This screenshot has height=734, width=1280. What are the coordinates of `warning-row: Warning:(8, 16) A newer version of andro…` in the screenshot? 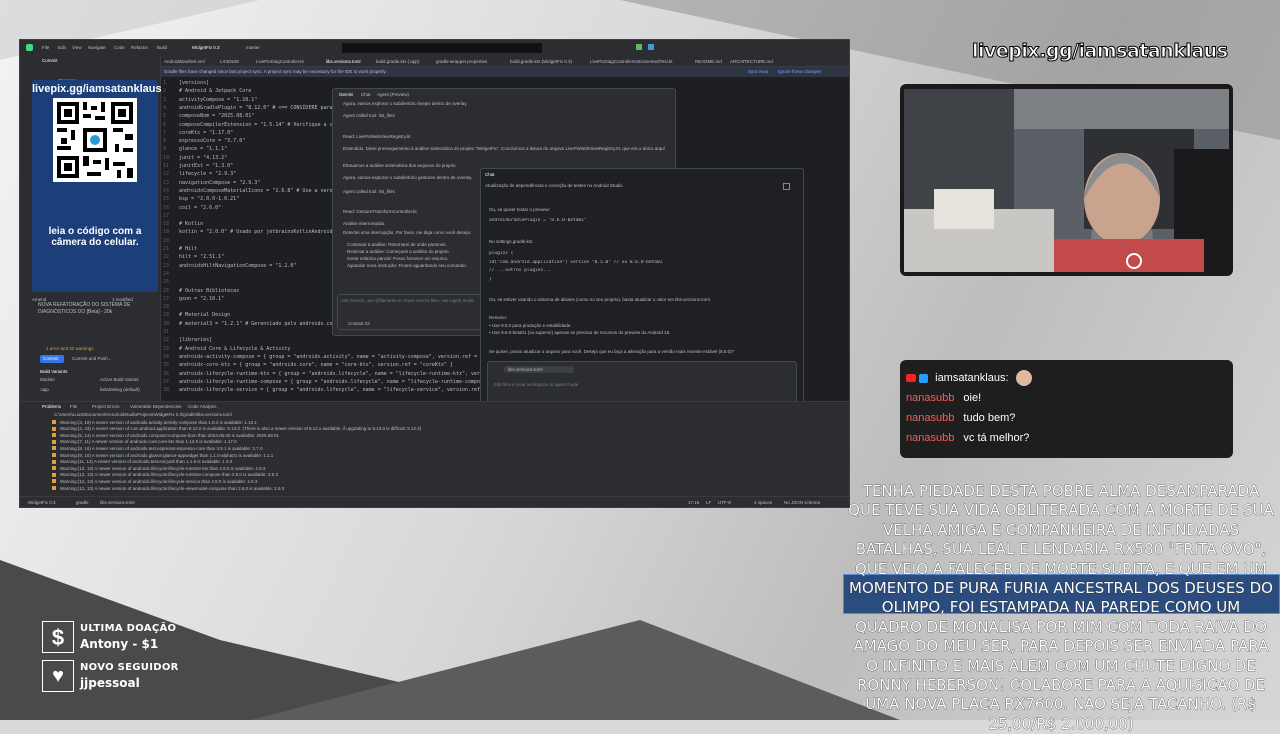 It's located at (161, 448).